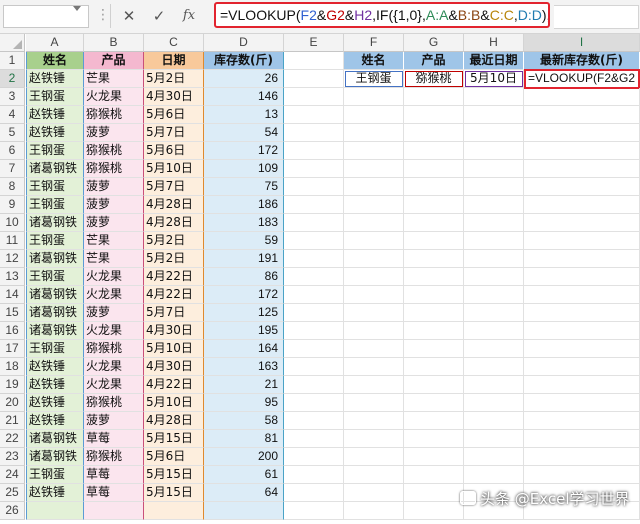  I want to click on product-cell: 芒果, so click(114, 241).